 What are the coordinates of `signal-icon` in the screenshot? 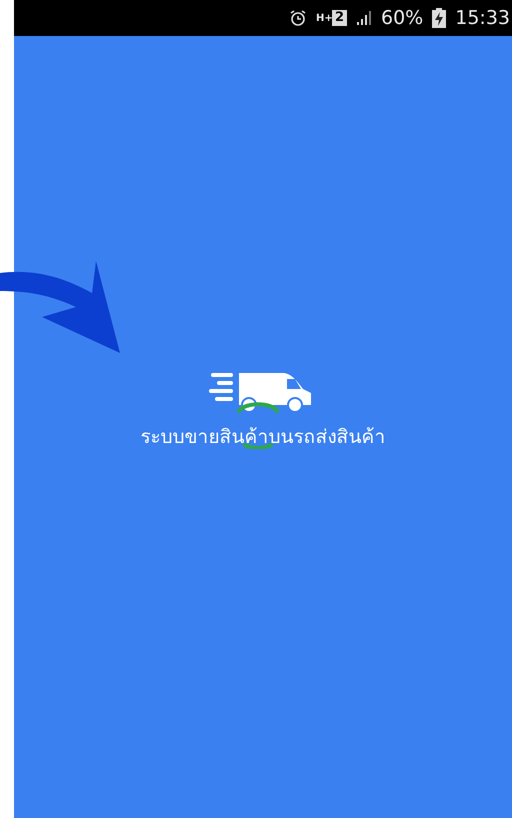 It's located at (364, 18).